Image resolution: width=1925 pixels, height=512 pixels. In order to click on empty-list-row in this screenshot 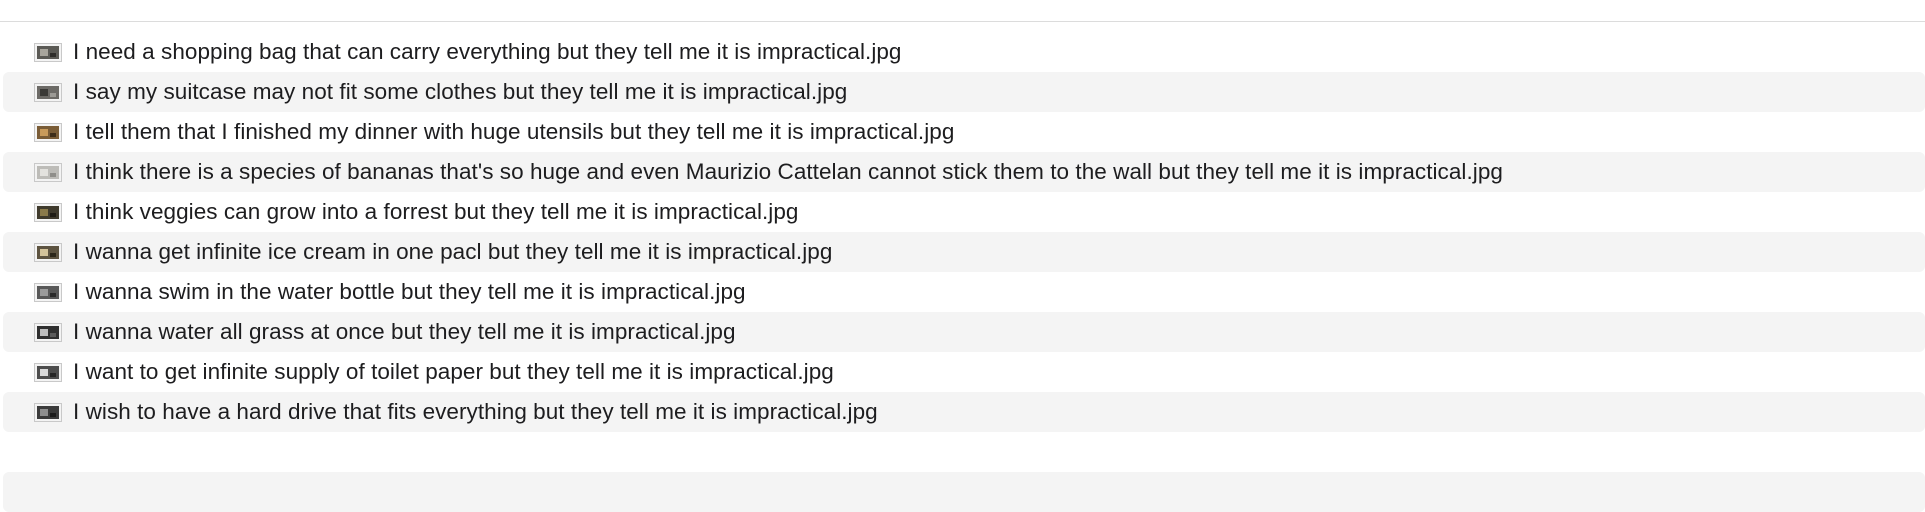, I will do `click(964, 492)`.